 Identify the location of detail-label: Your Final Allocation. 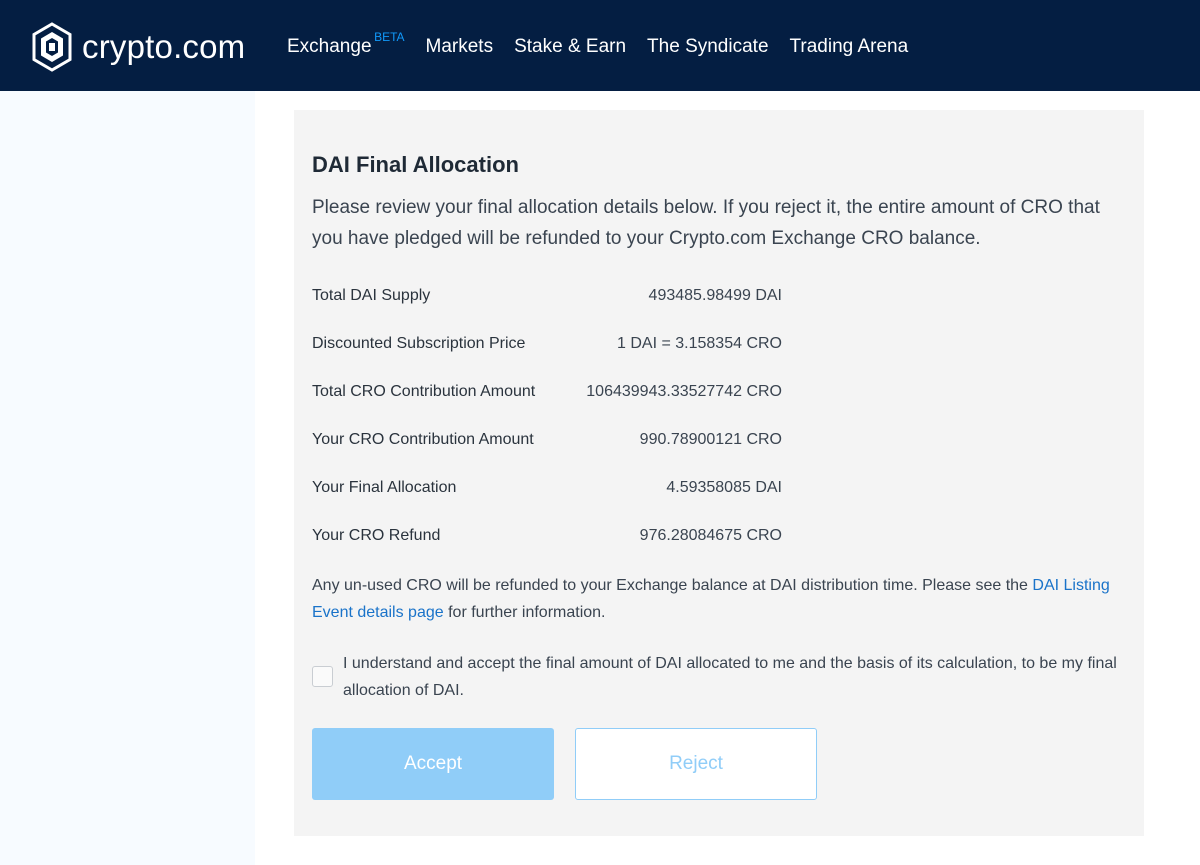
(384, 487).